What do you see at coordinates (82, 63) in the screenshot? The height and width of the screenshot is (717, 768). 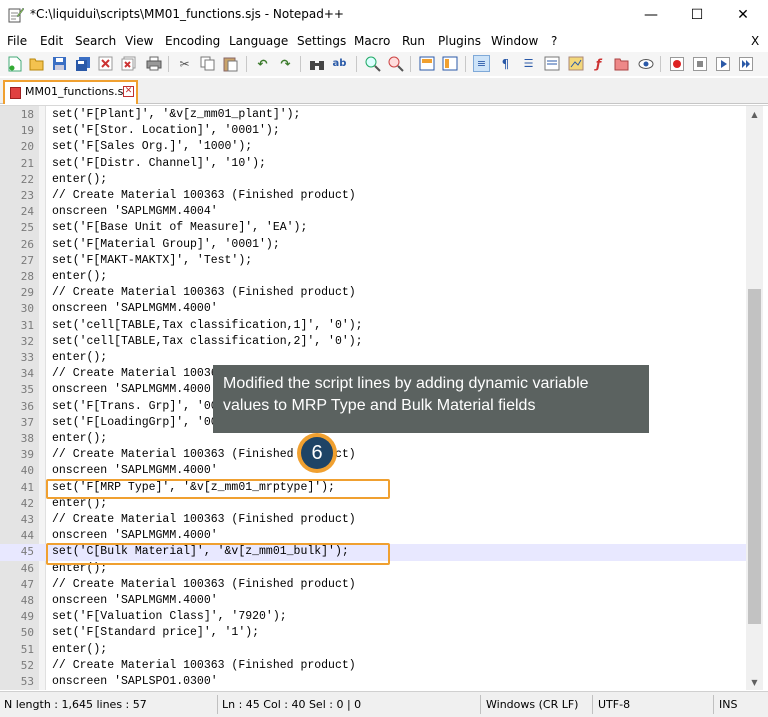 I see `save-all-icon` at bounding box center [82, 63].